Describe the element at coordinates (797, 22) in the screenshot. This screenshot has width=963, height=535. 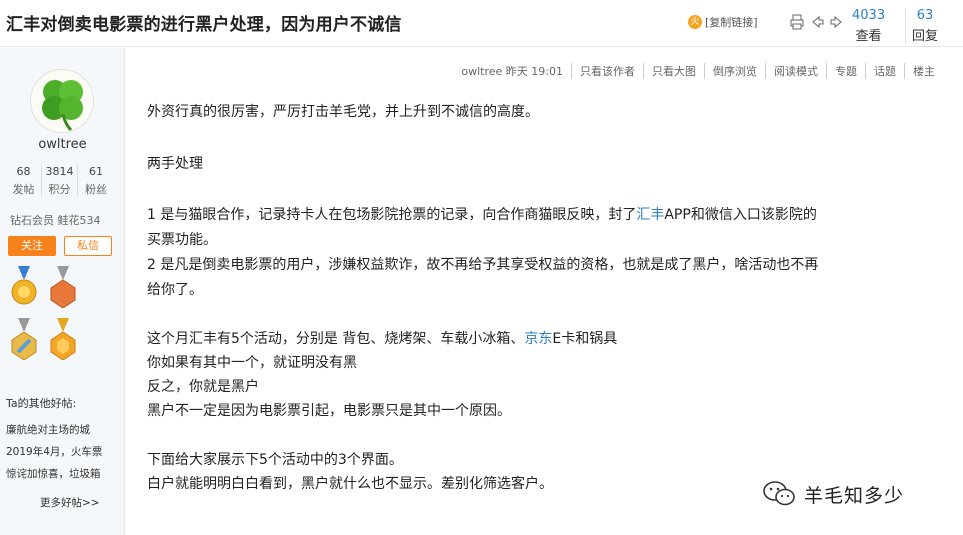
I see `print-icon` at that location.